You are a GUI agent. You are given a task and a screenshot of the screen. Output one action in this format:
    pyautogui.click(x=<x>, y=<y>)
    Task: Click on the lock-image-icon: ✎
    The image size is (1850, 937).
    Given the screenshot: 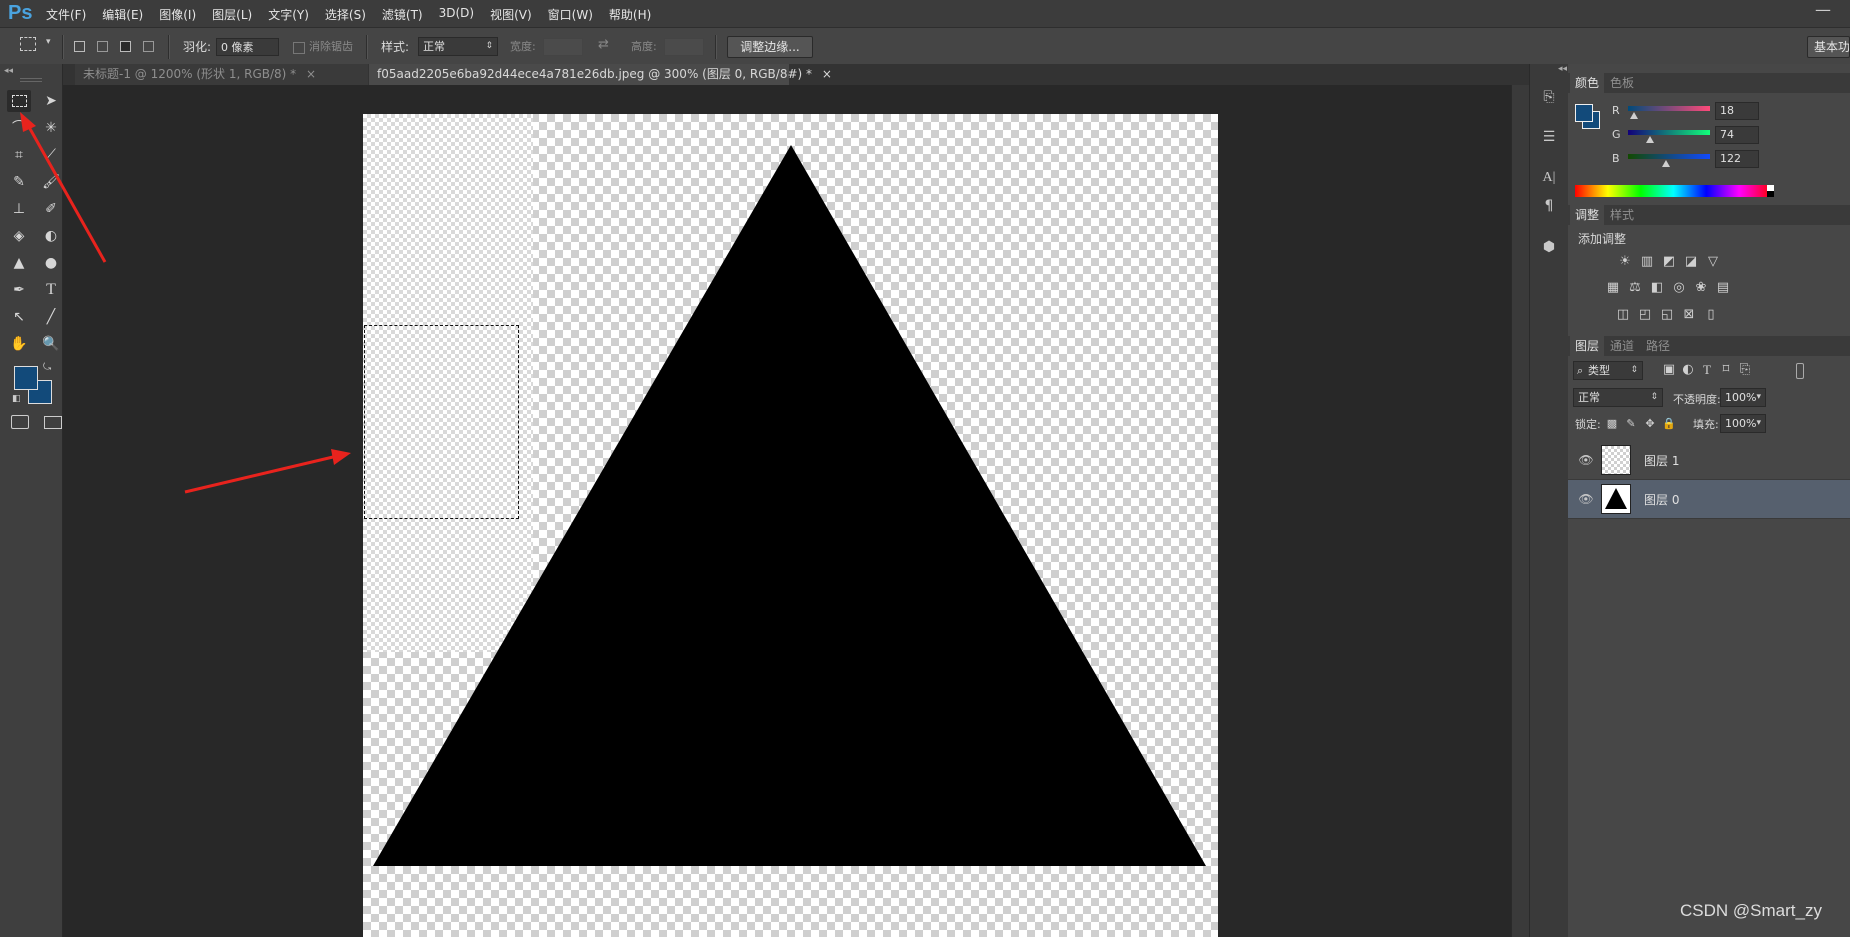 What is the action you would take?
    pyautogui.click(x=1631, y=424)
    